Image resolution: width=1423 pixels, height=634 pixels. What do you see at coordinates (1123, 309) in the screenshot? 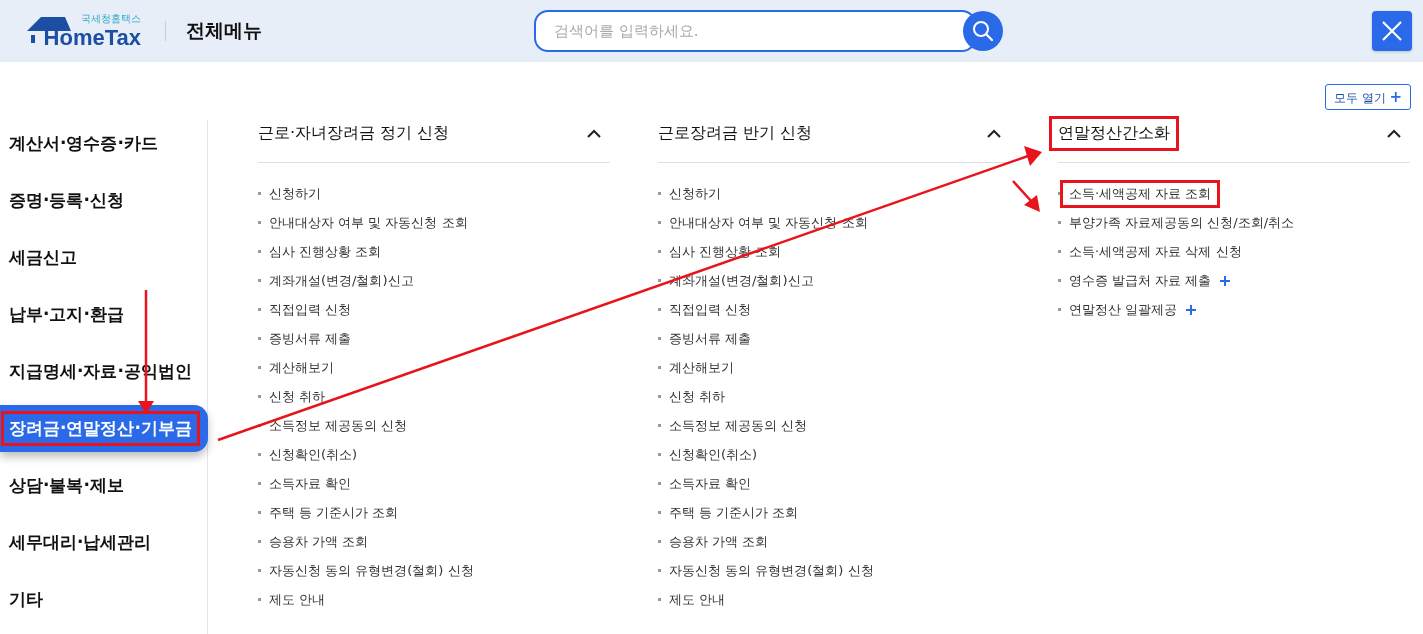
I see `menu-link: 연말정산 일괄제공` at bounding box center [1123, 309].